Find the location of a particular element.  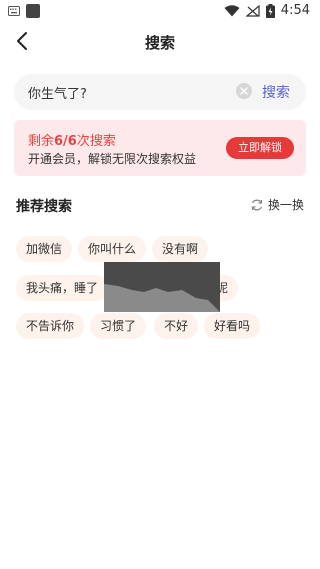

page-title: 搜索 is located at coordinates (159, 43).